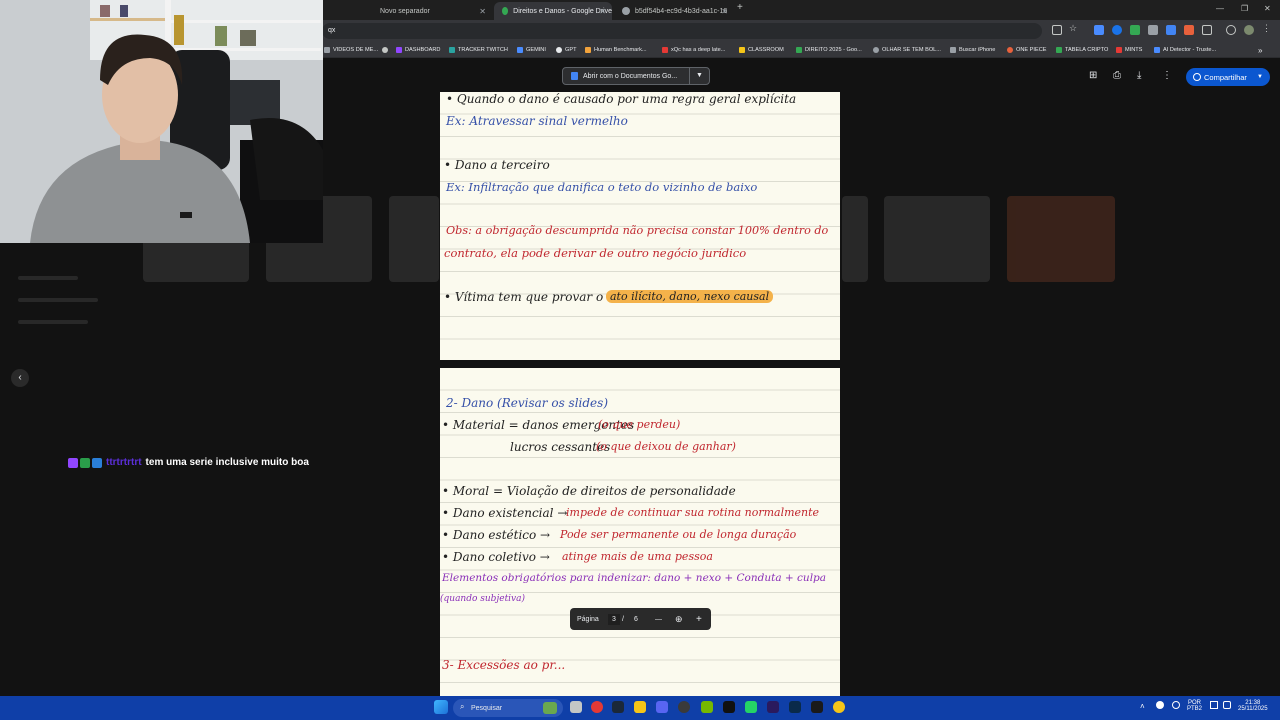 The image size is (1280, 720). Describe the element at coordinates (639, 424) in the screenshot. I see `note-line: (o que perdeu)` at that location.